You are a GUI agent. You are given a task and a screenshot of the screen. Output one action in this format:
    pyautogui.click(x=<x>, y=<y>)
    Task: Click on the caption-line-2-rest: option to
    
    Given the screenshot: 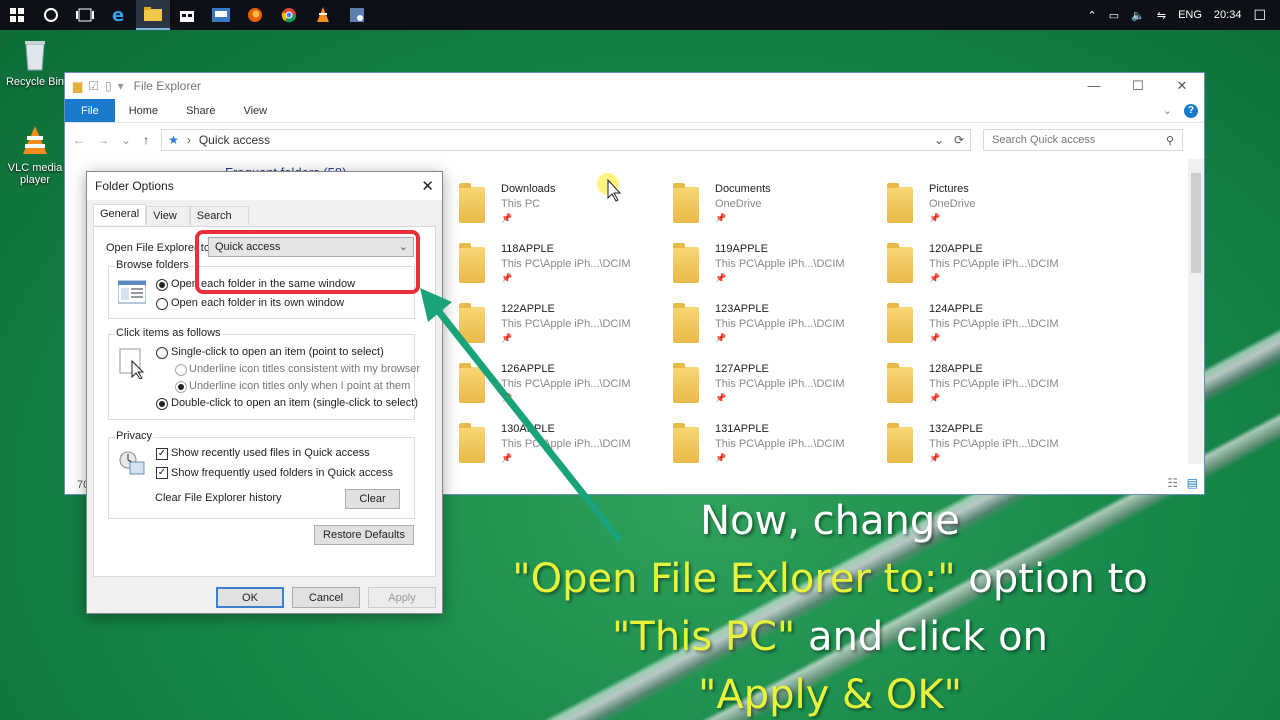 What is the action you would take?
    pyautogui.click(x=1051, y=579)
    